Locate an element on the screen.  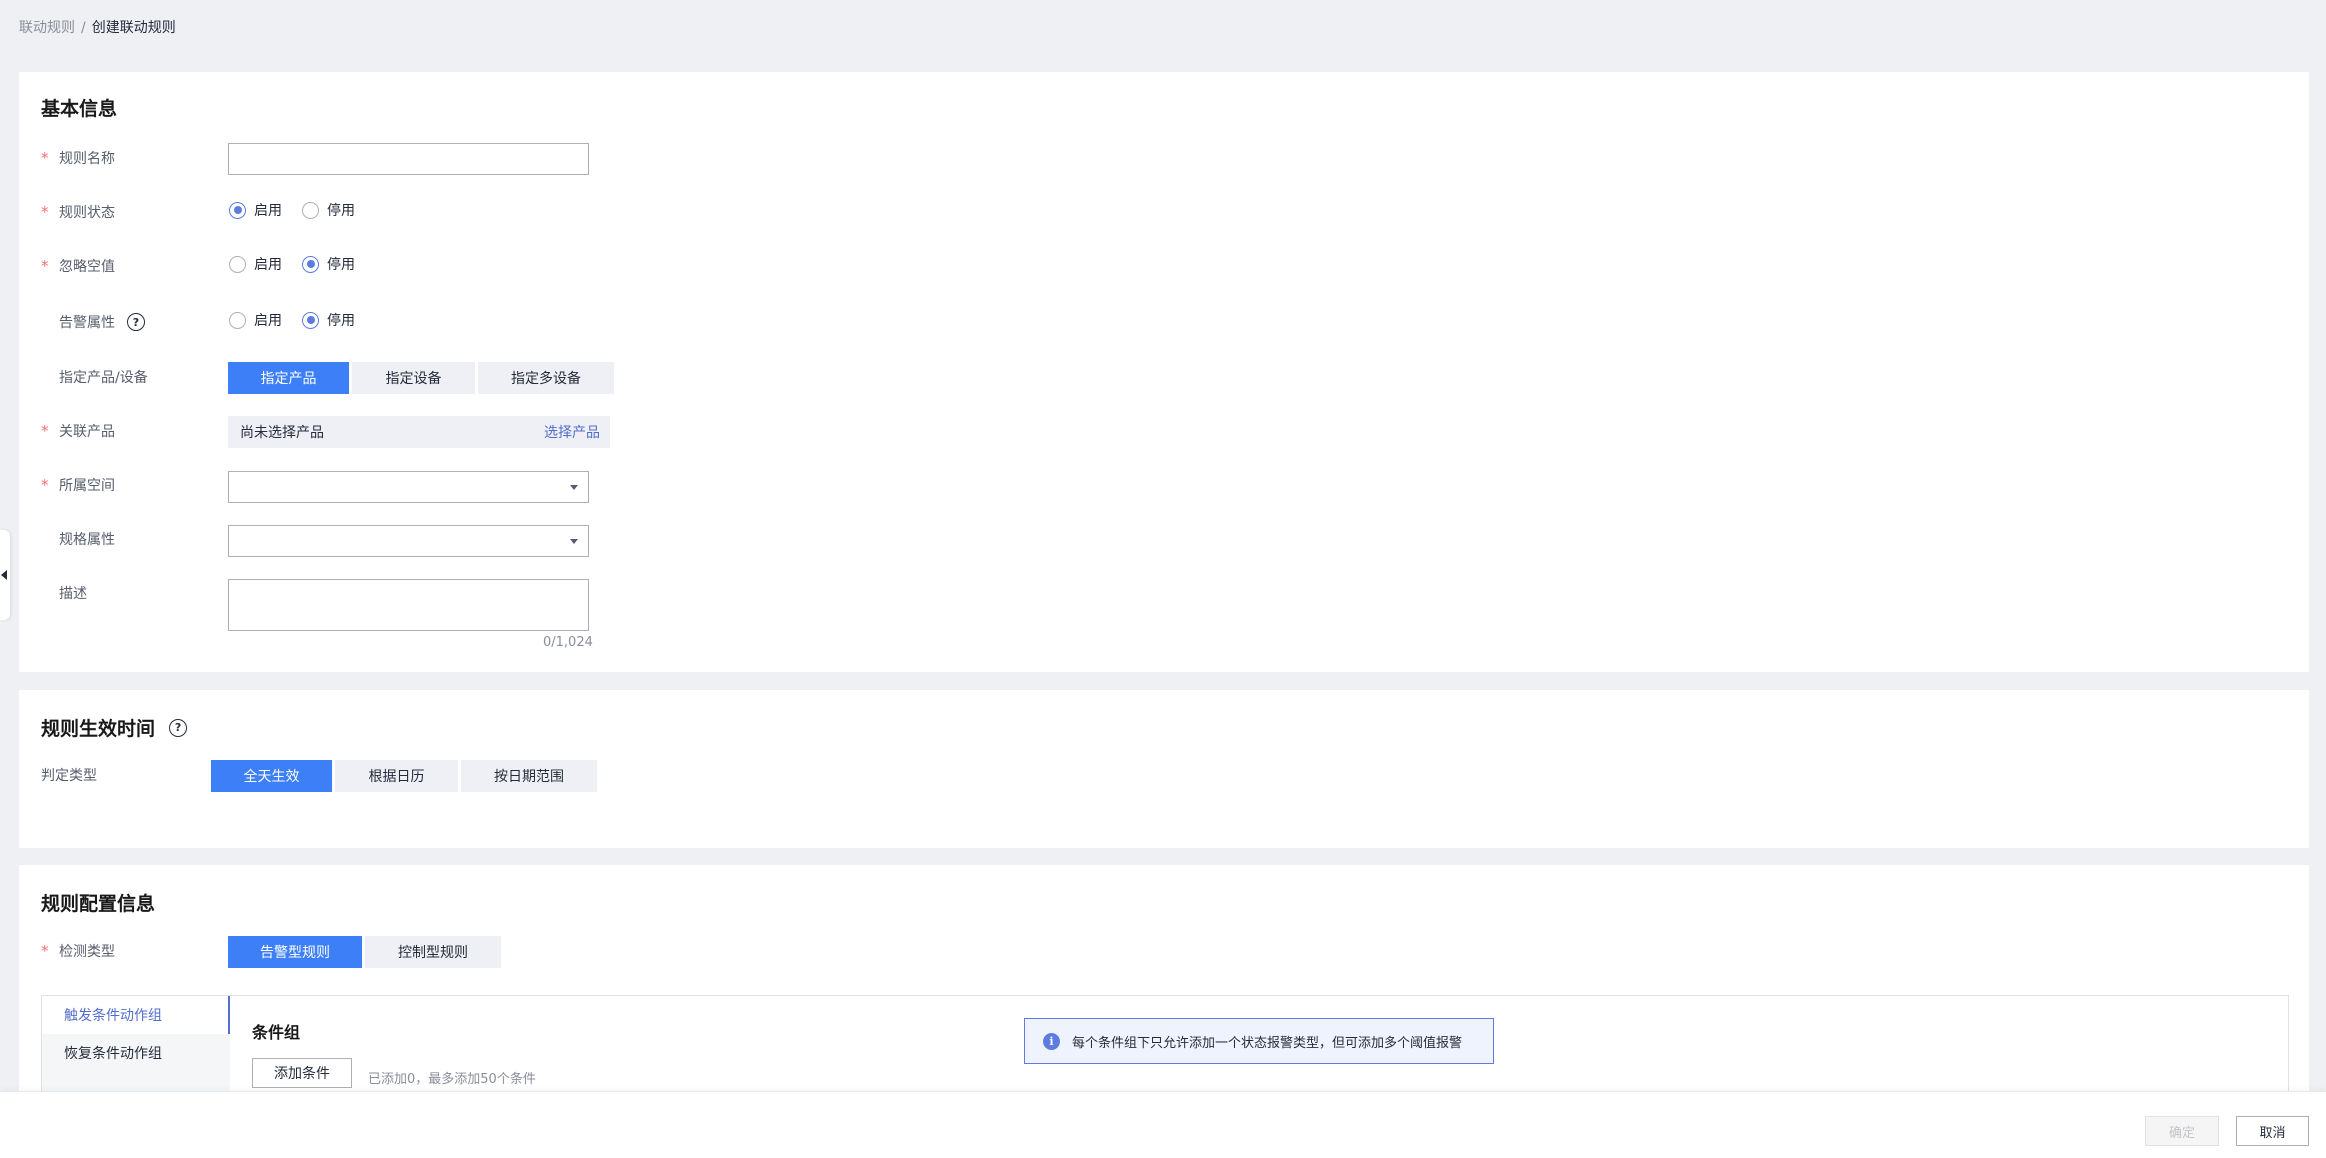
product-label: * 关联产品 is located at coordinates (78, 431).